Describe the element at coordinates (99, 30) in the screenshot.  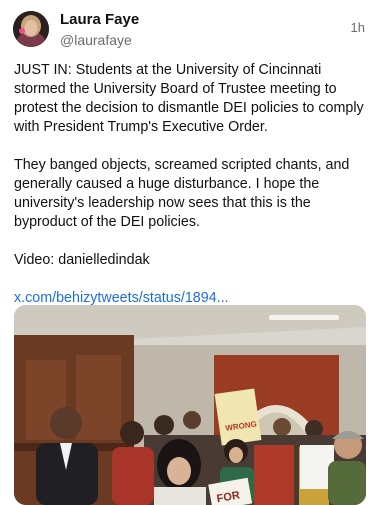
I see `author-block: Laura Faye @laurafaye` at that location.